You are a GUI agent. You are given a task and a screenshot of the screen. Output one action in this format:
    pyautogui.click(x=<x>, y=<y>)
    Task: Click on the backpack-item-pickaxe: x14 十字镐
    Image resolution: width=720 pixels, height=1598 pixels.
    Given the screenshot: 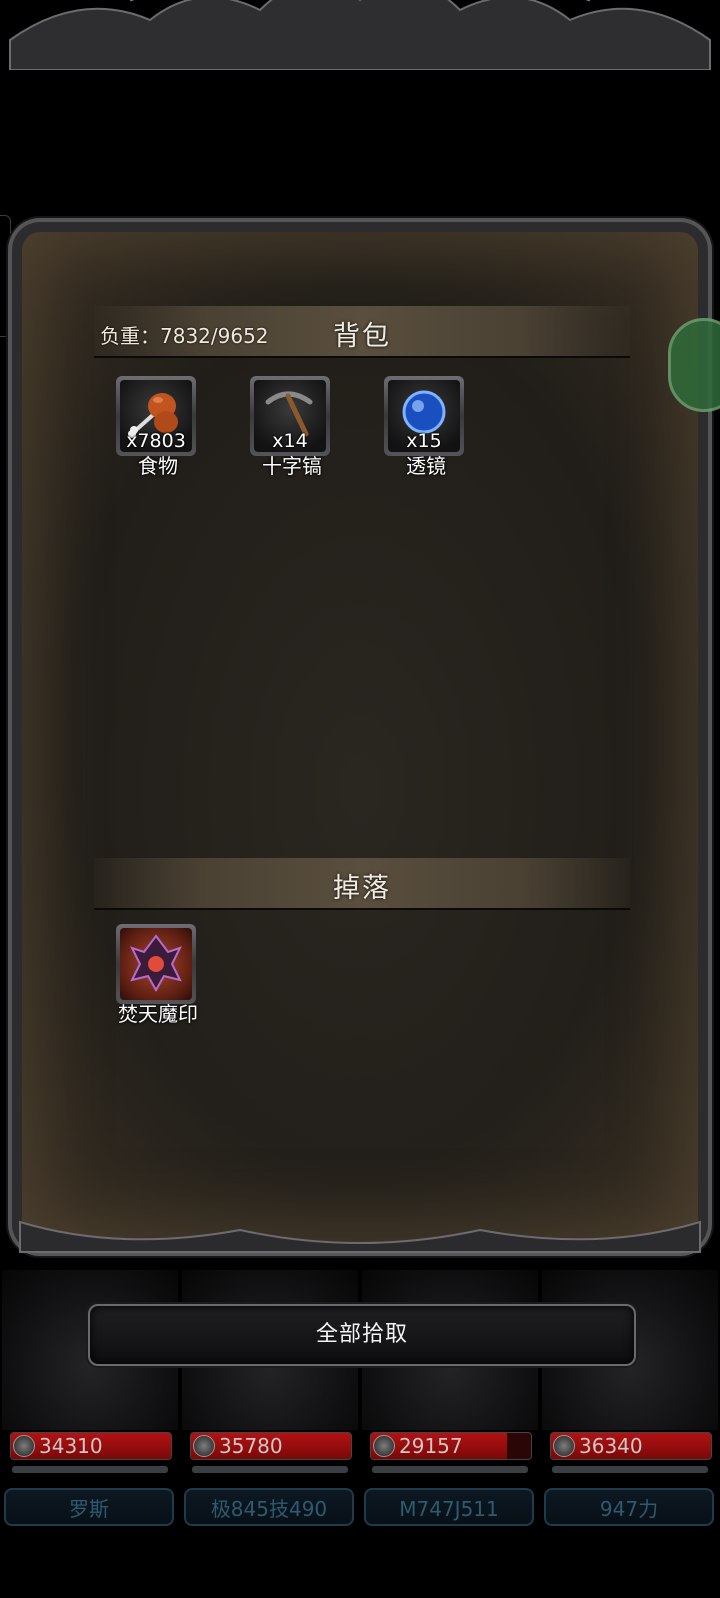 What is the action you would take?
    pyautogui.click(x=292, y=427)
    